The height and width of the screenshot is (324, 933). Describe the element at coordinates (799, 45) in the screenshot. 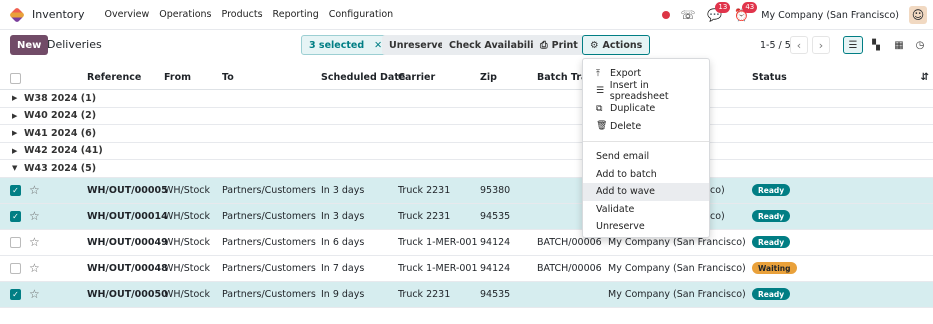

I see `pager-previous-icon: ‹` at that location.